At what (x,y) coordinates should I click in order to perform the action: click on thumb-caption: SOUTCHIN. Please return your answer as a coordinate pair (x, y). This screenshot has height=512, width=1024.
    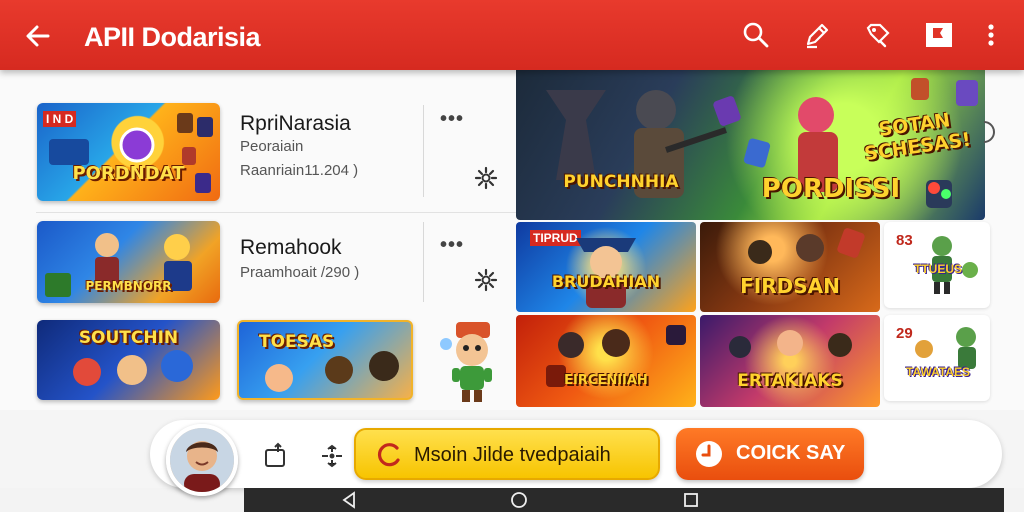
    Looking at the image, I should click on (128, 338).